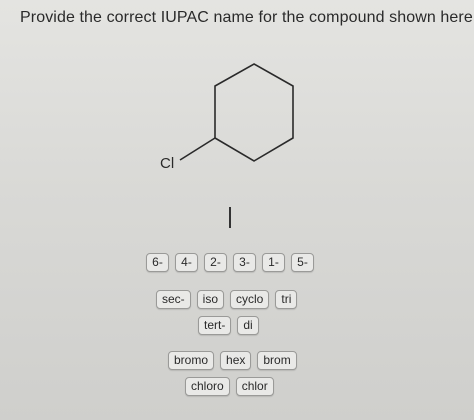  What do you see at coordinates (210, 299) in the screenshot?
I see `tile-iso: iso` at bounding box center [210, 299].